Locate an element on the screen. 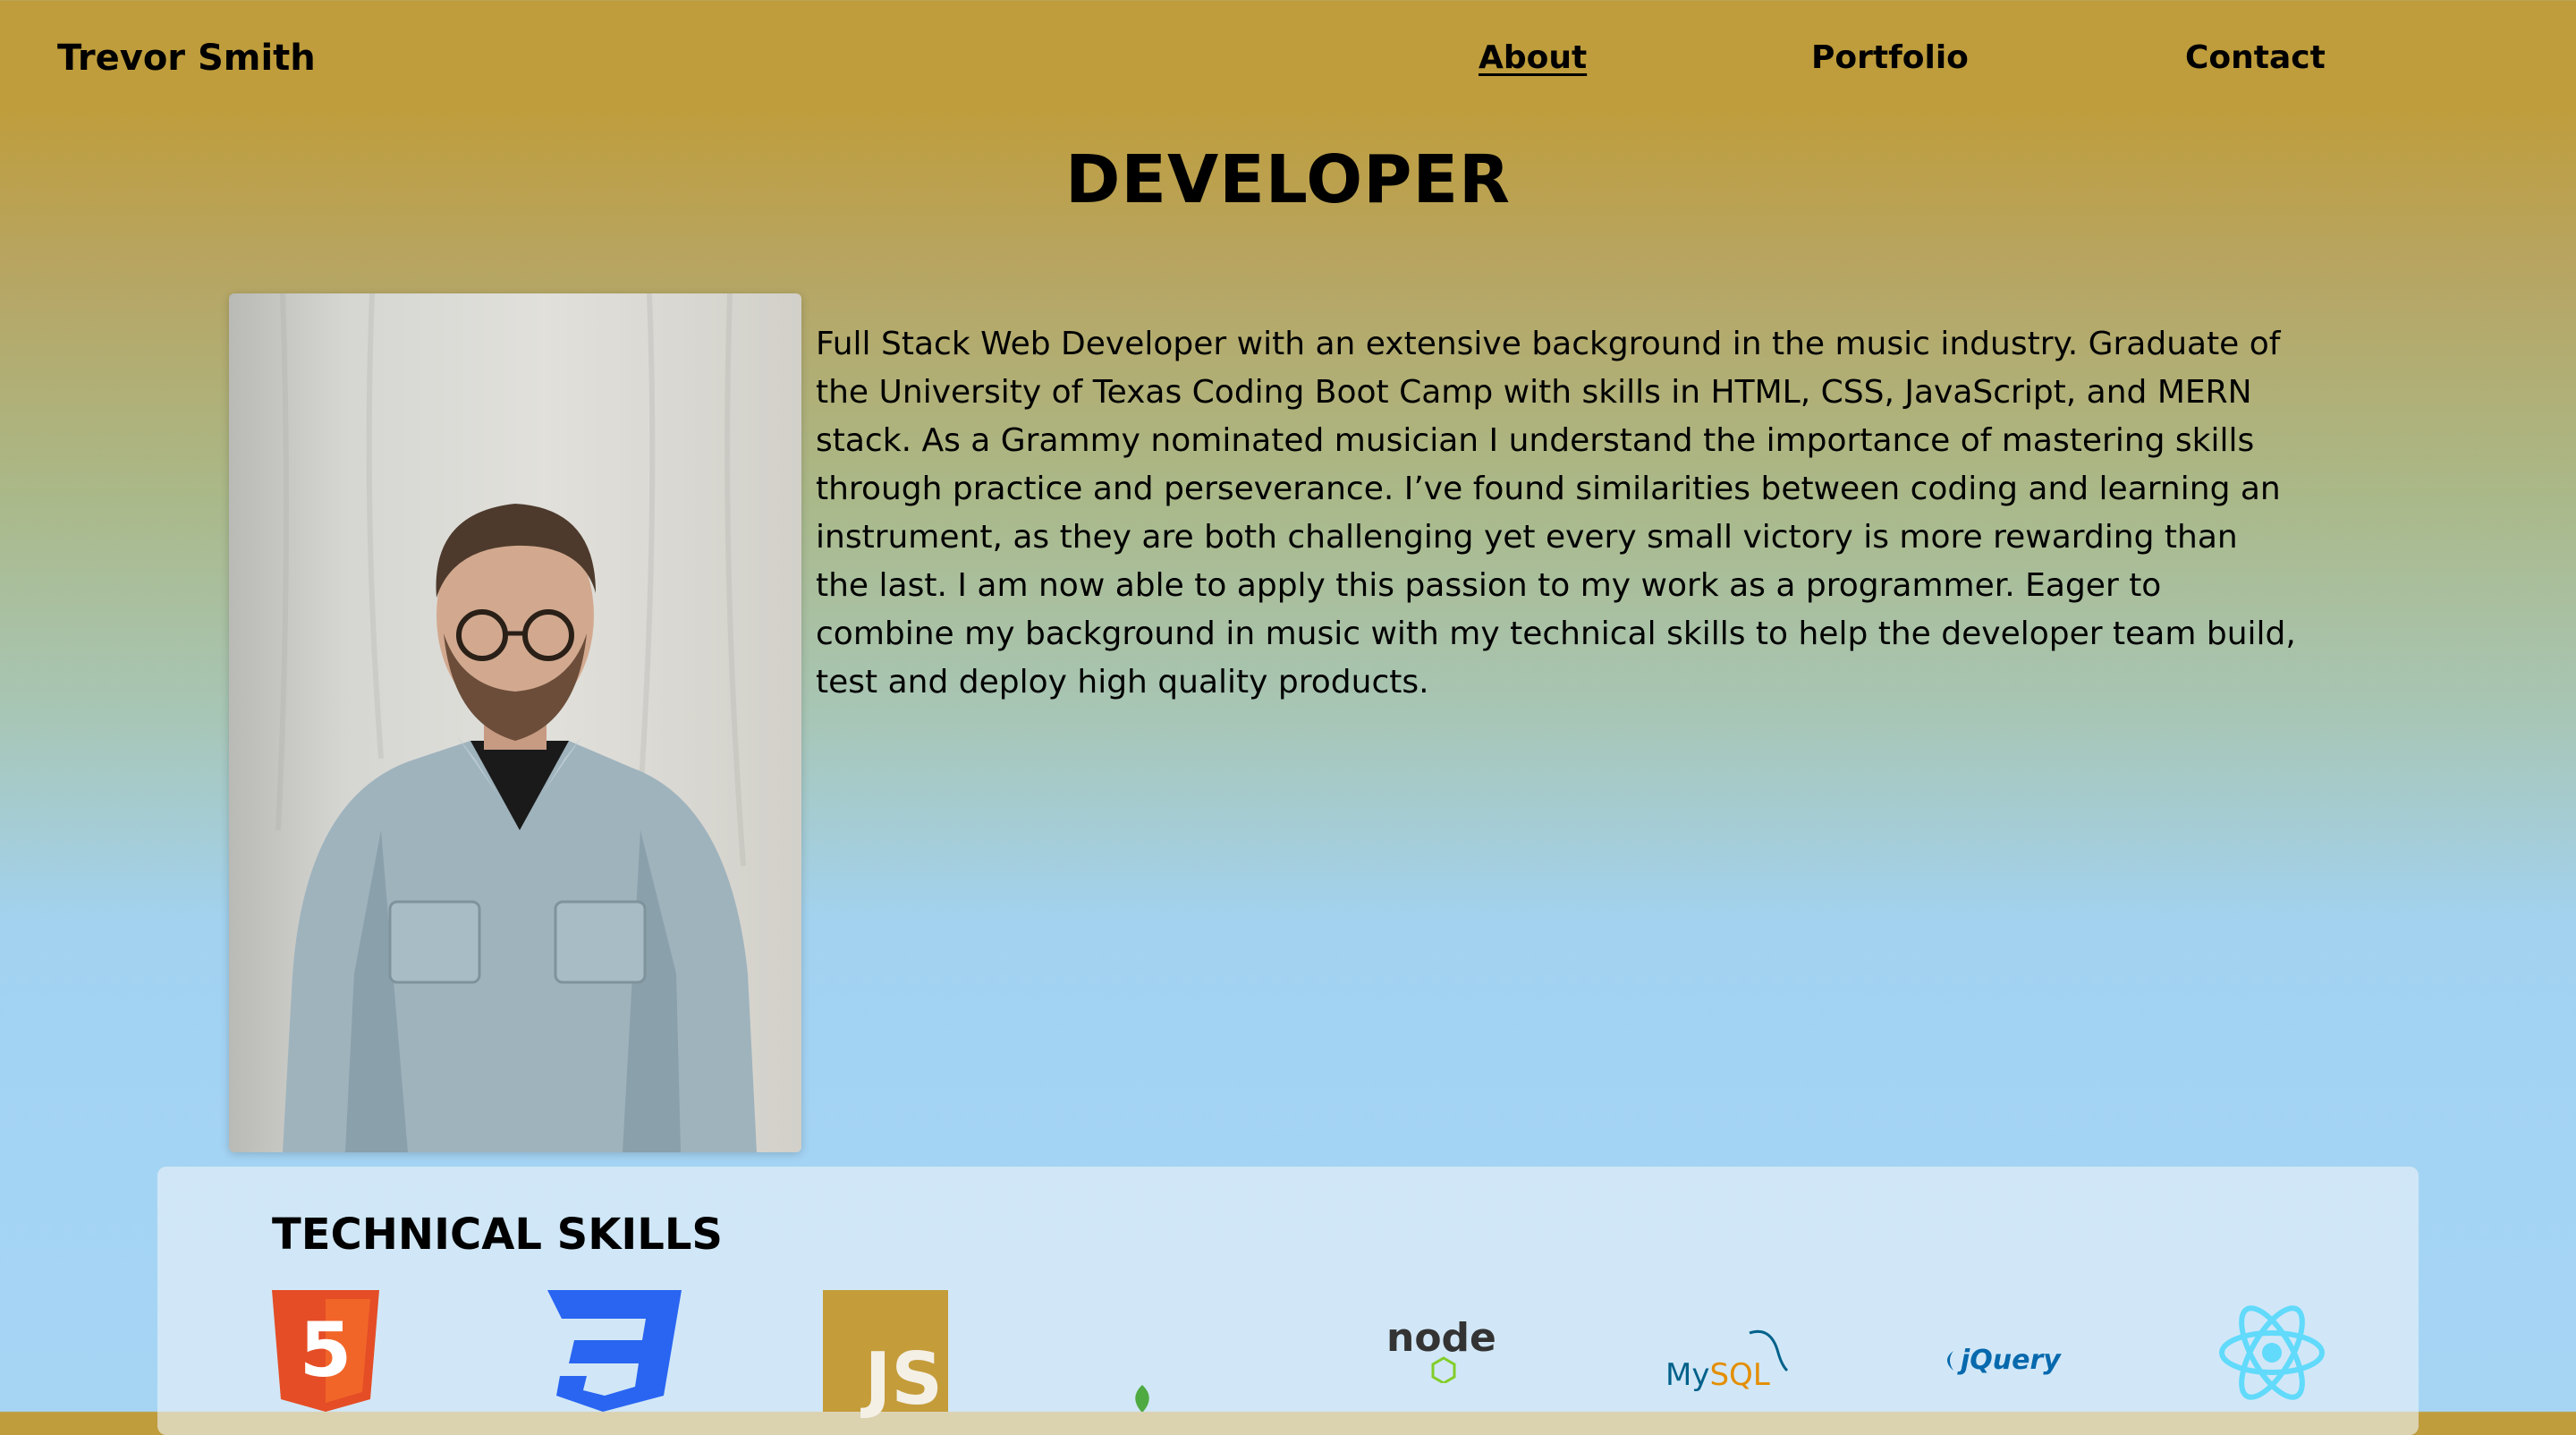 The width and height of the screenshot is (2576, 1435). javascript-icon: JS is located at coordinates (885, 1355).